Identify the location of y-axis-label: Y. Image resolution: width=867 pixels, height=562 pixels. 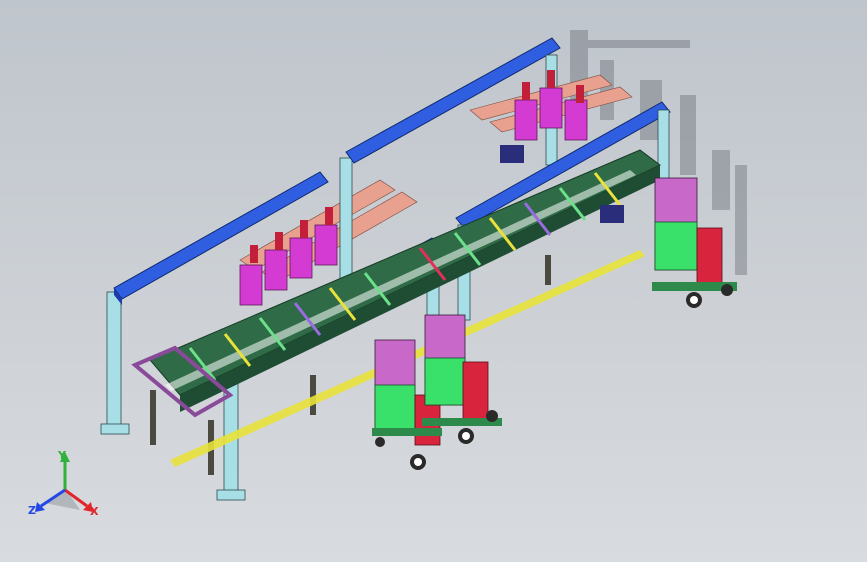
(62, 455).